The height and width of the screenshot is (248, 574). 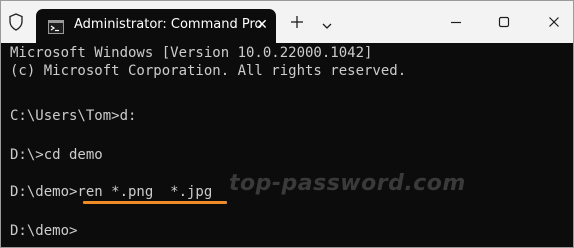 What do you see at coordinates (56, 26) in the screenshot?
I see `cmd-icon` at bounding box center [56, 26].